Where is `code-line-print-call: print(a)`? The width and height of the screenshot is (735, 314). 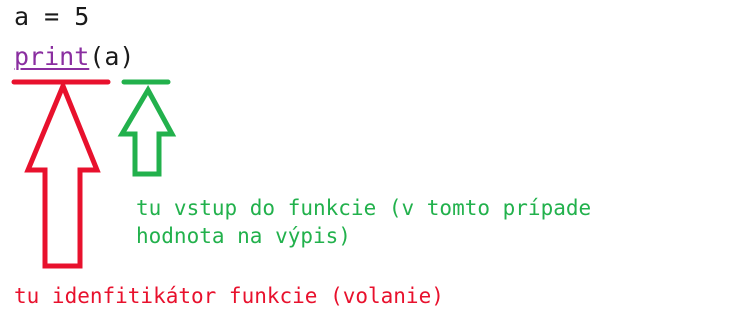 code-line-print-call: print(a) is located at coordinates (74, 57).